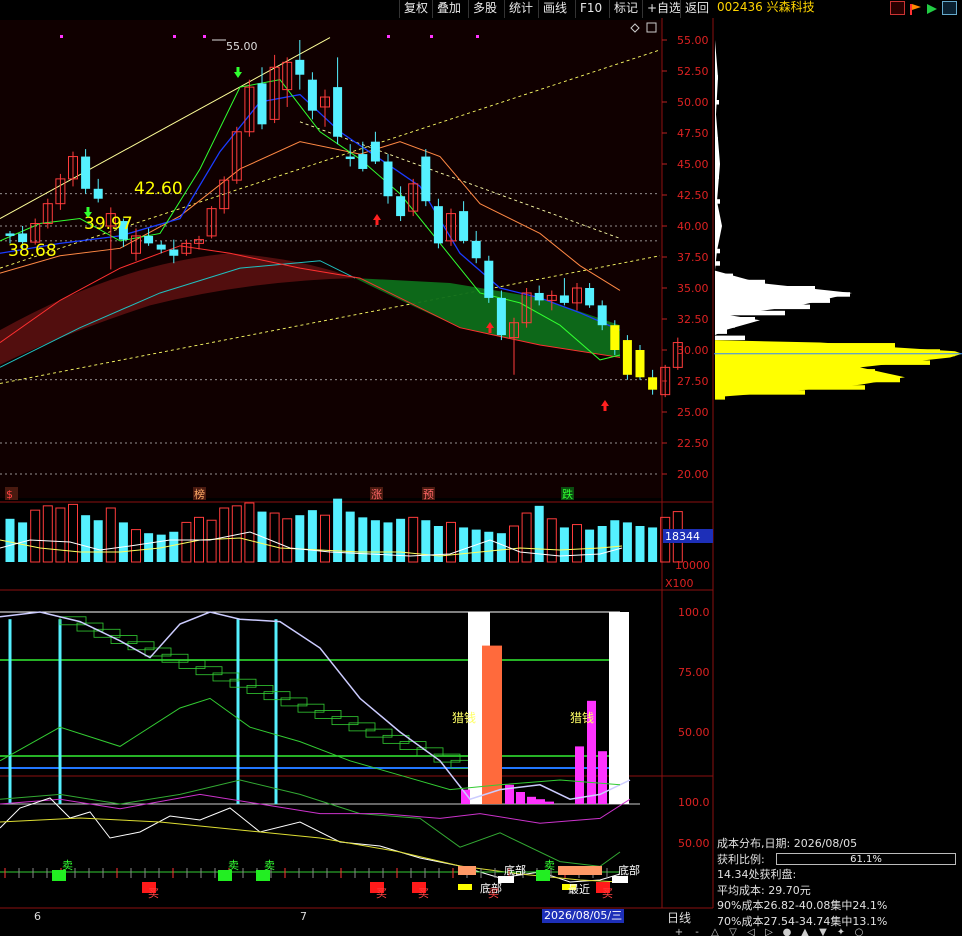 Image resolution: width=962 pixels, height=936 pixels. Describe the element at coordinates (693, 133) in the screenshot. I see `price-label-3: 47.50` at that location.